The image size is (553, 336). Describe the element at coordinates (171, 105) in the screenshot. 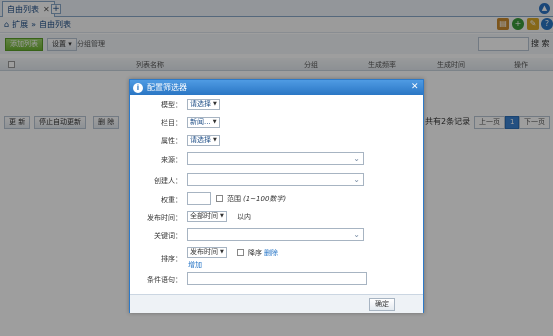

I see `model-label: 模型：` at that location.